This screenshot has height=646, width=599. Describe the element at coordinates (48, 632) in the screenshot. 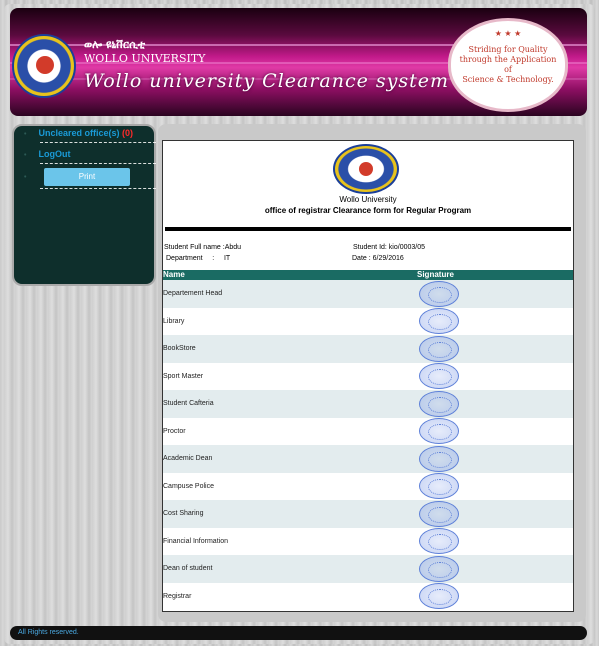

I see `footer-copyright: All Rights reserved.` at that location.